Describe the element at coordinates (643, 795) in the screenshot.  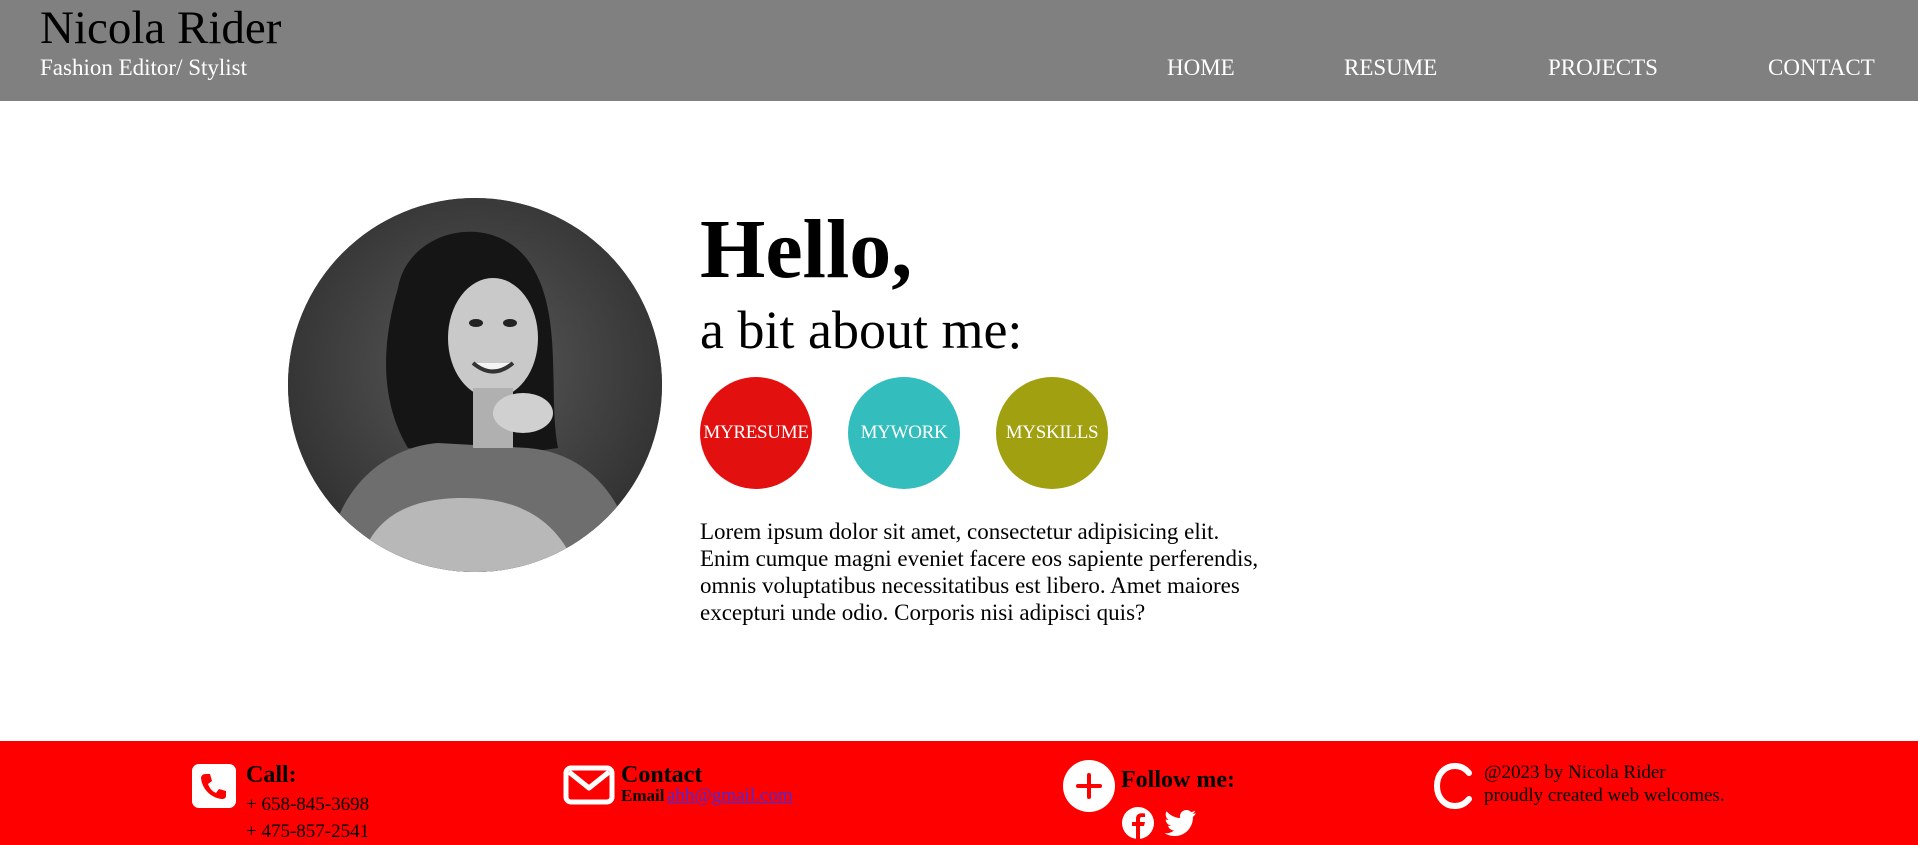
I see `email-label: Email` at that location.